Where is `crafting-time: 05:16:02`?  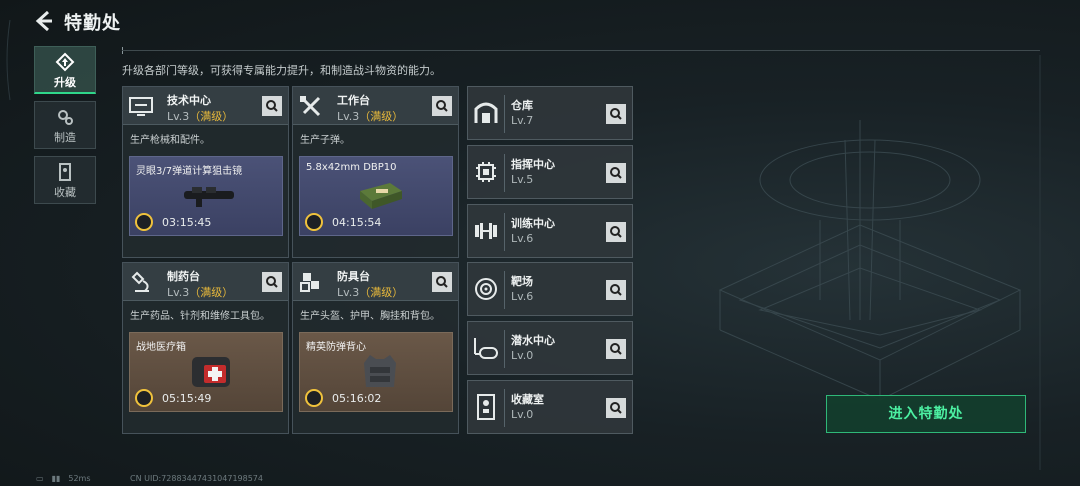
crafting-time: 05:16:02 is located at coordinates (357, 398).